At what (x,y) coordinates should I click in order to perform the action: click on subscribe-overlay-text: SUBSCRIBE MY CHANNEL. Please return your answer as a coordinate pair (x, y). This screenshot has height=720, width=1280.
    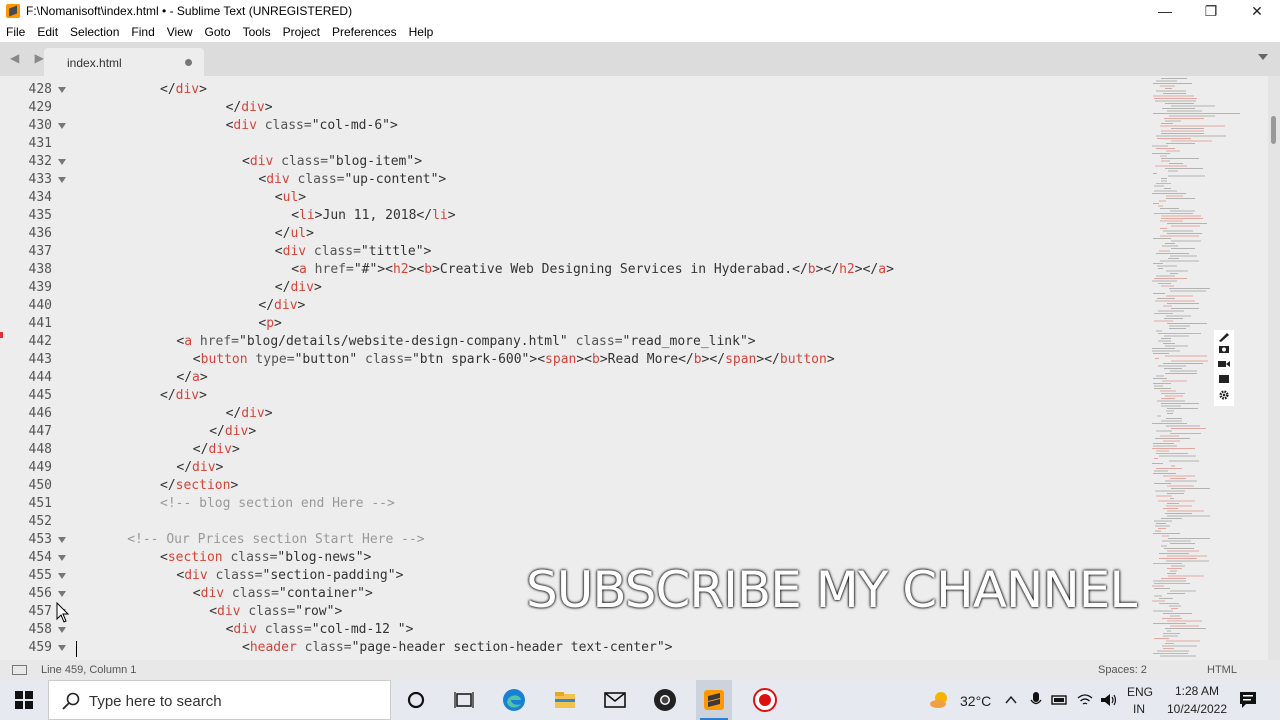
    Looking at the image, I should click on (831, 590).